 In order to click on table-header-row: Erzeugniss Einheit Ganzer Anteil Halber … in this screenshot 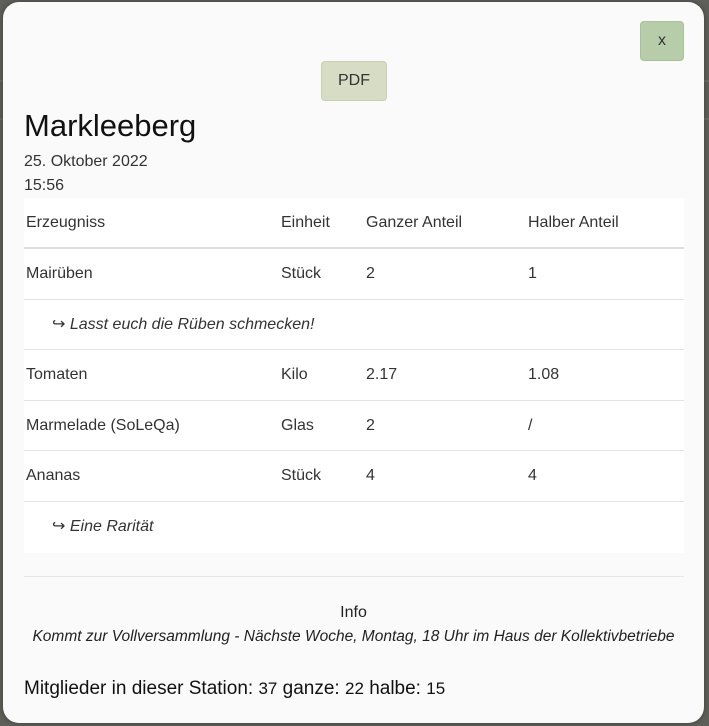, I will do `click(354, 223)`.